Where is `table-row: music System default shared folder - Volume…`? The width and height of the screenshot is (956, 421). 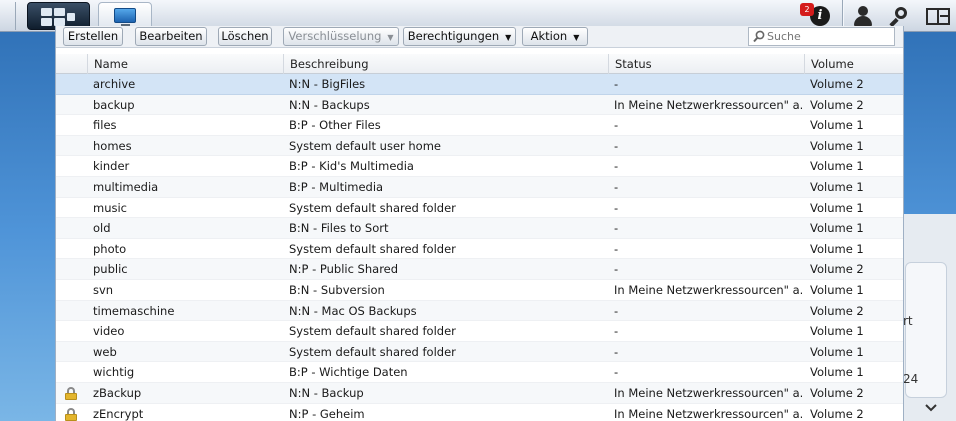 table-row: music System default shared folder - Volume… is located at coordinates (479, 208).